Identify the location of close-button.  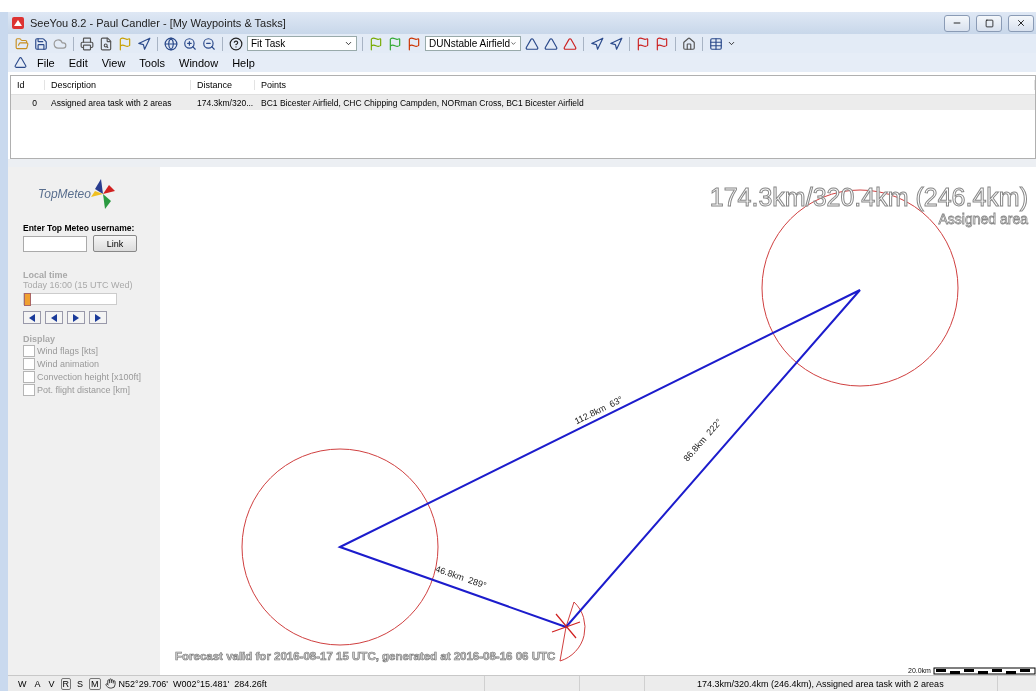
(1021, 23).